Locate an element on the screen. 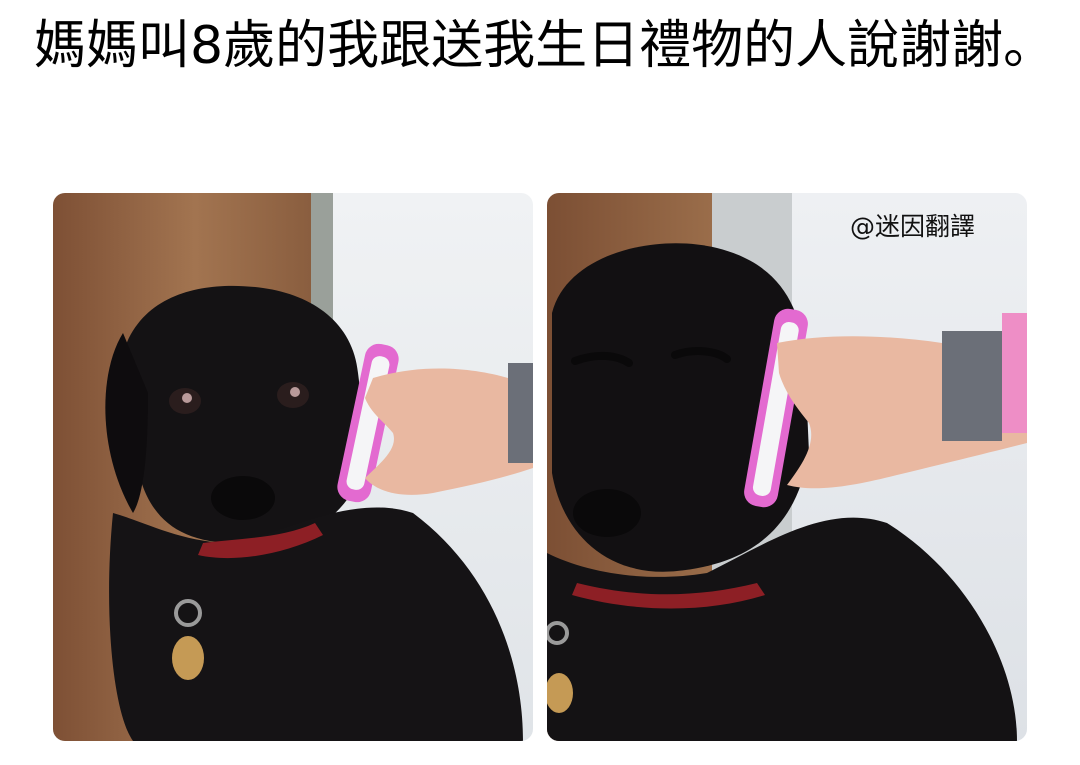 This screenshot has height=765, width=1080. left-eye-shine is located at coordinates (187, 398).